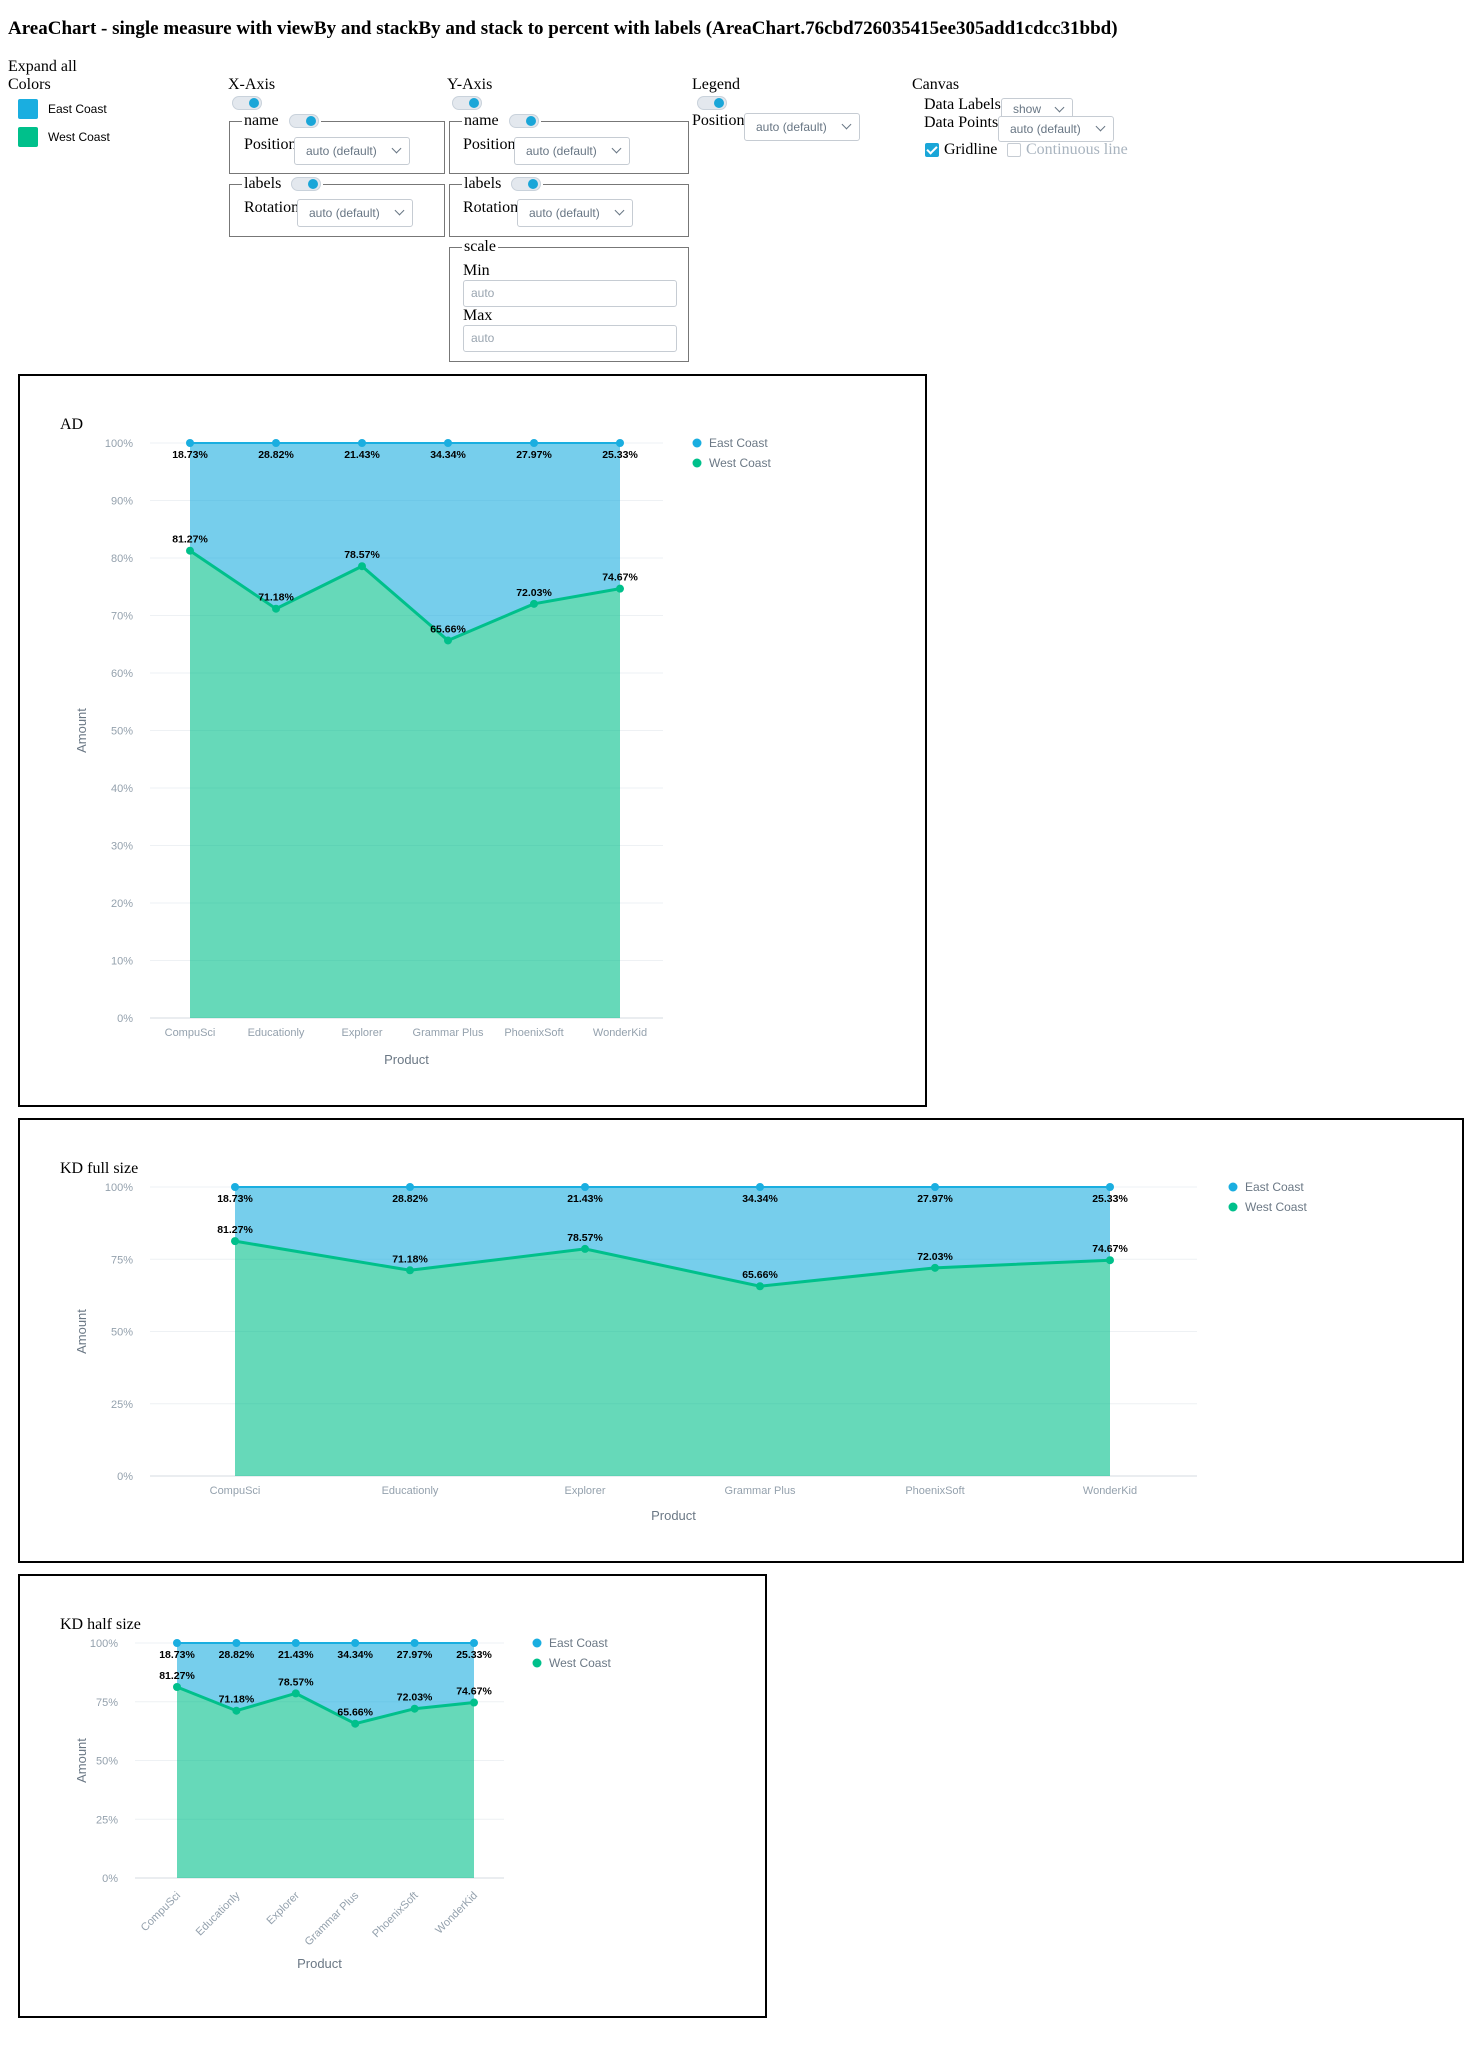  I want to click on y-tick-label: 100%, so click(119, 444).